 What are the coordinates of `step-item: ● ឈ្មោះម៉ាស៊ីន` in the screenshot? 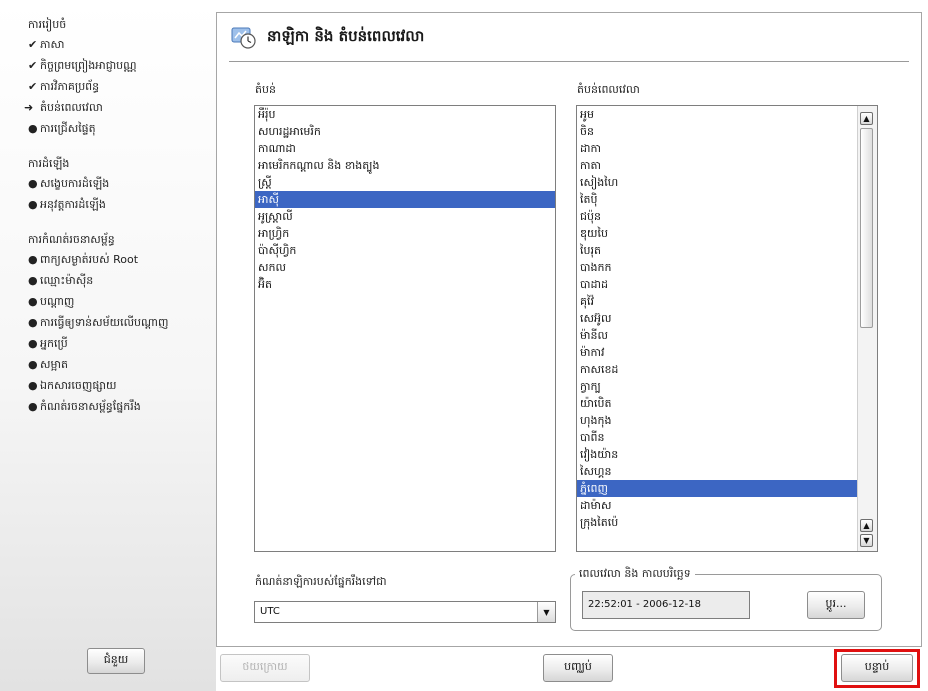 It's located at (98, 280).